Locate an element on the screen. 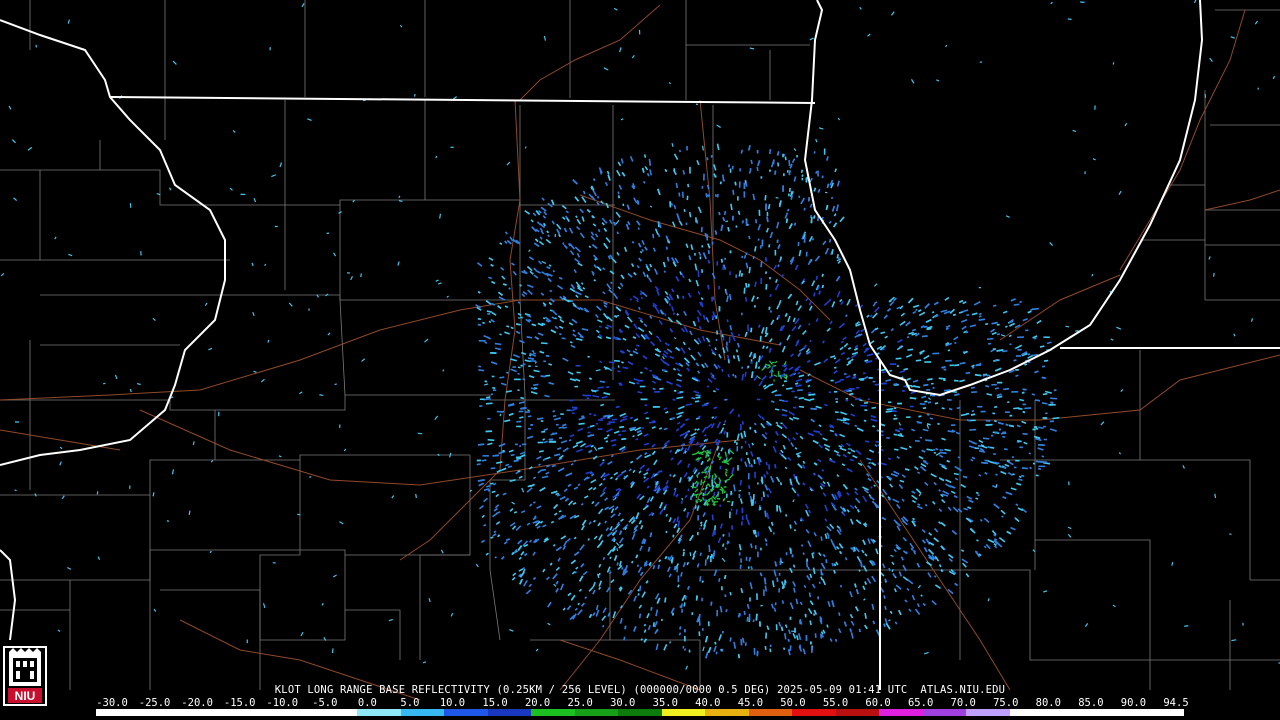 The height and width of the screenshot is (720, 1280). scale-label: 25.0 is located at coordinates (580, 703).